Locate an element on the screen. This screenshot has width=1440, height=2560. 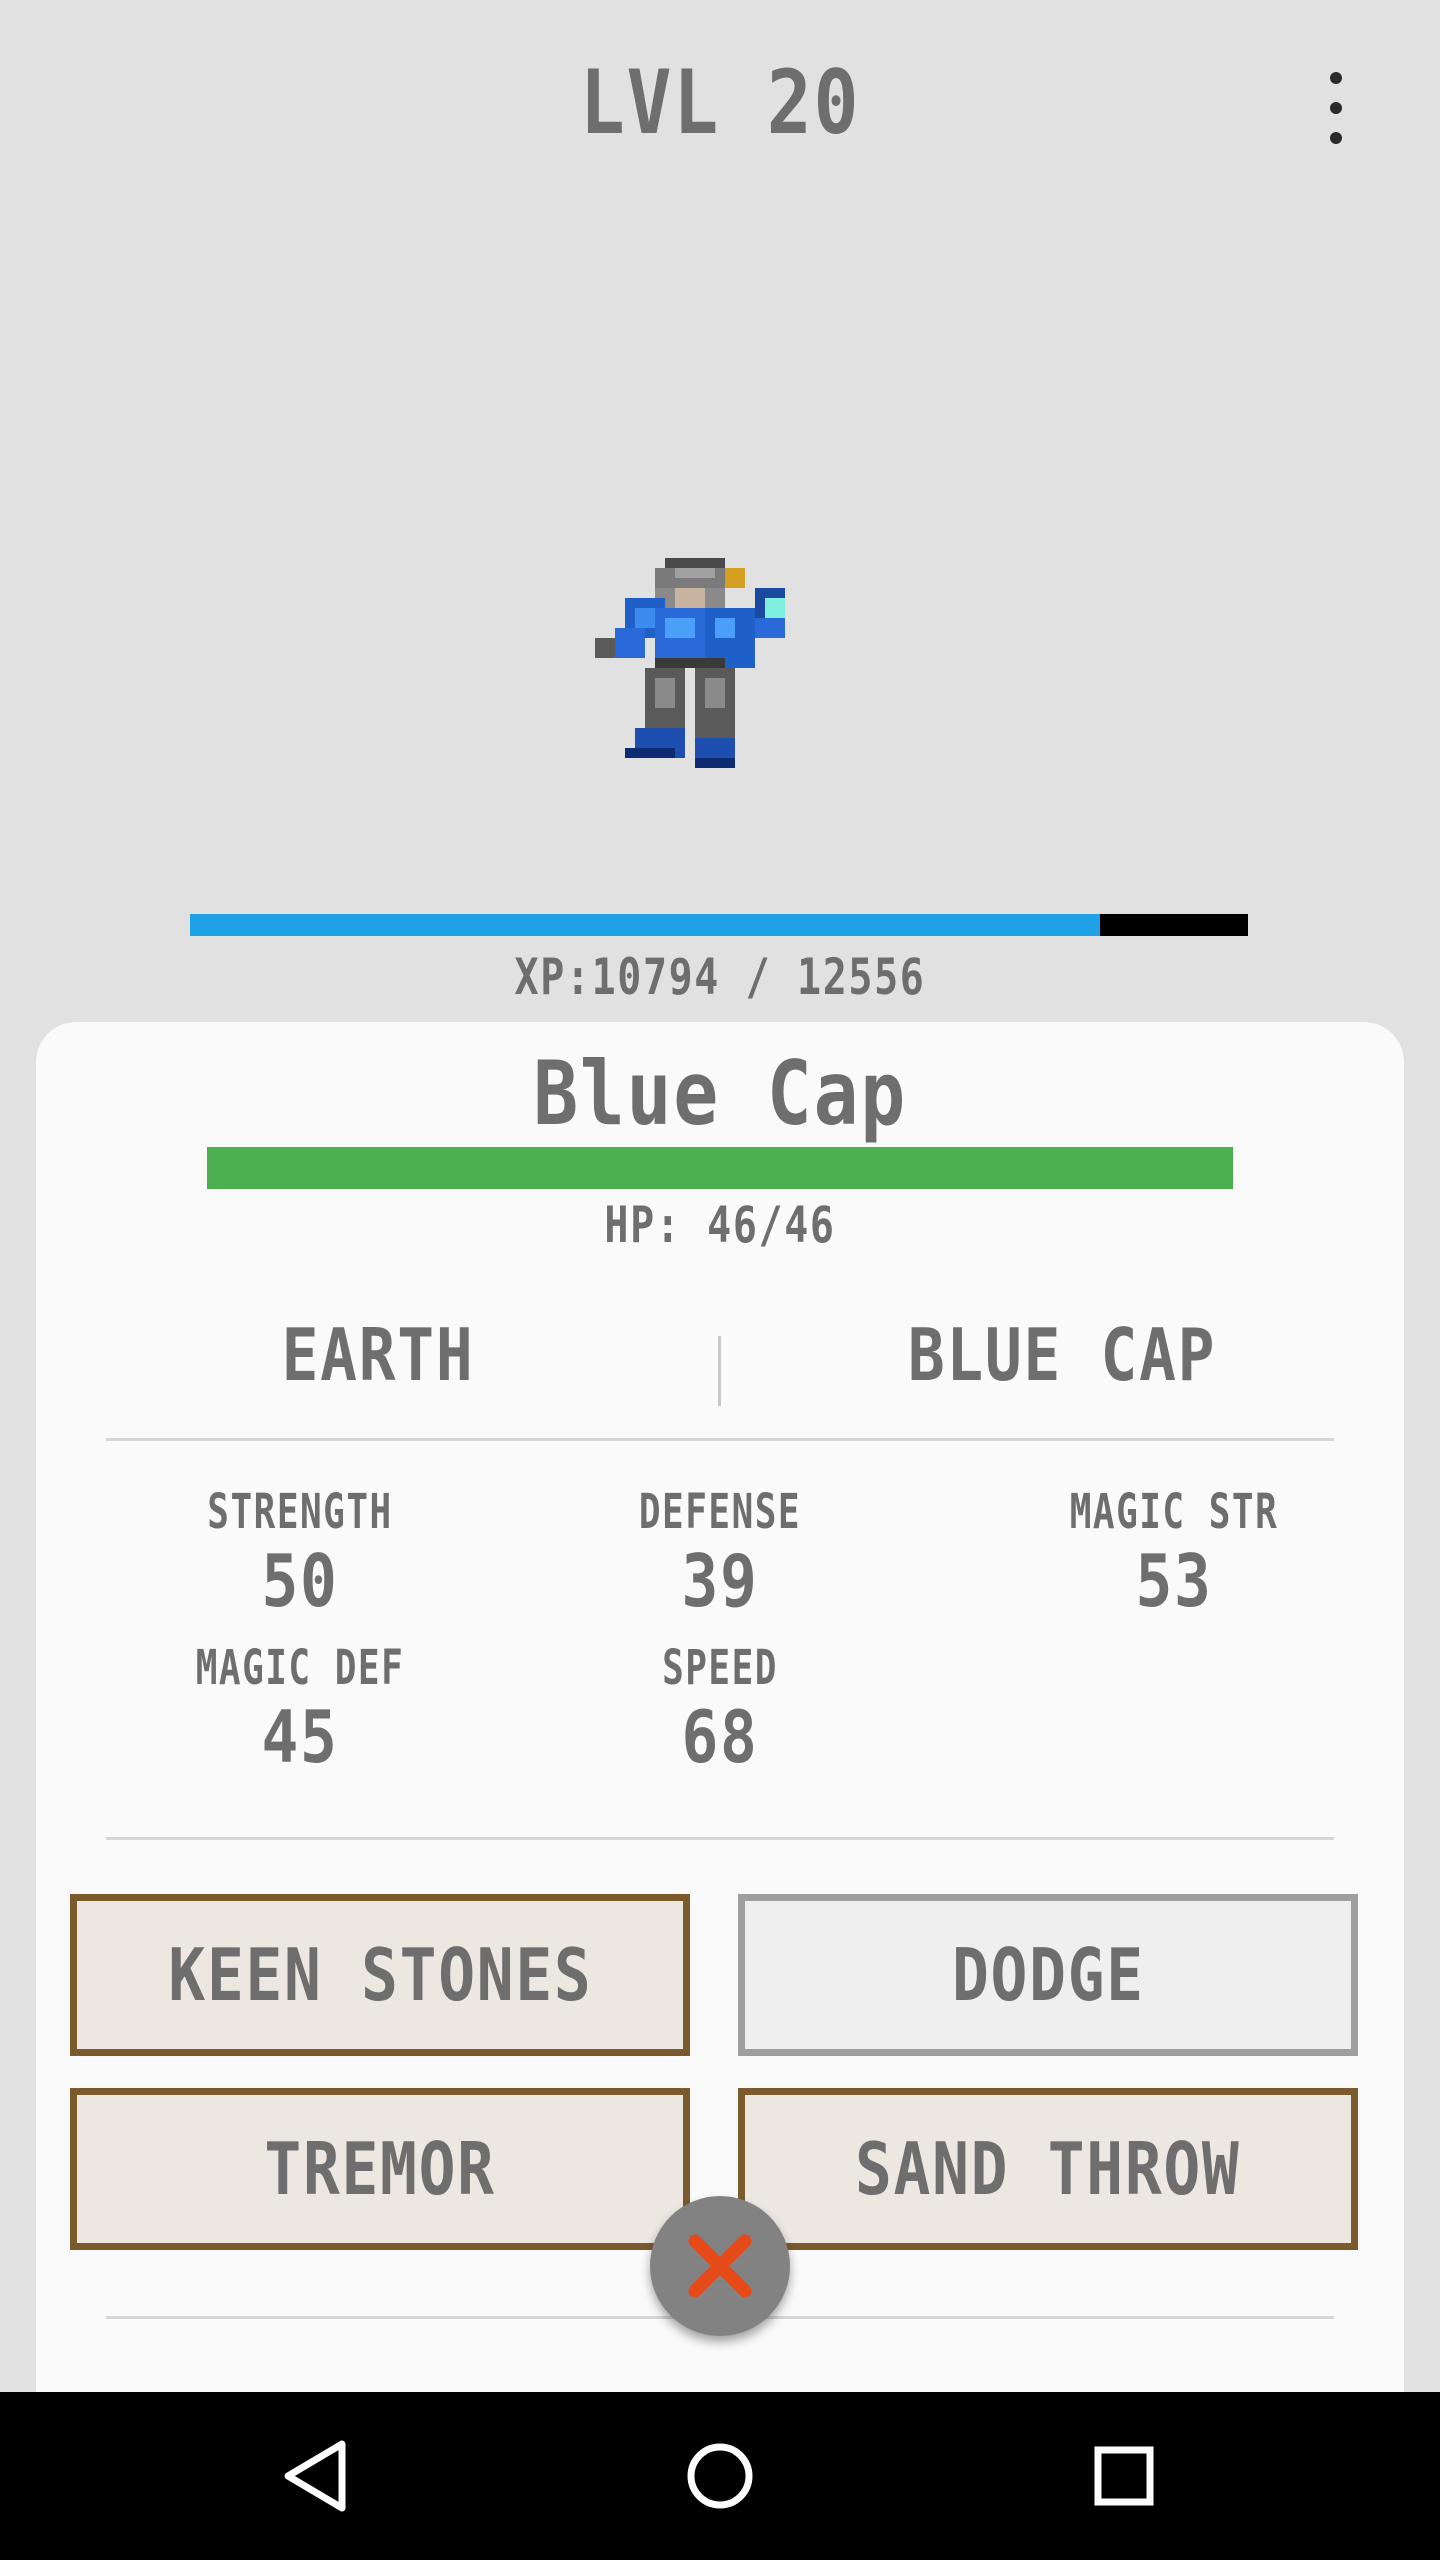
stat-label: MAGIC DEF is located at coordinates (300, 1668).